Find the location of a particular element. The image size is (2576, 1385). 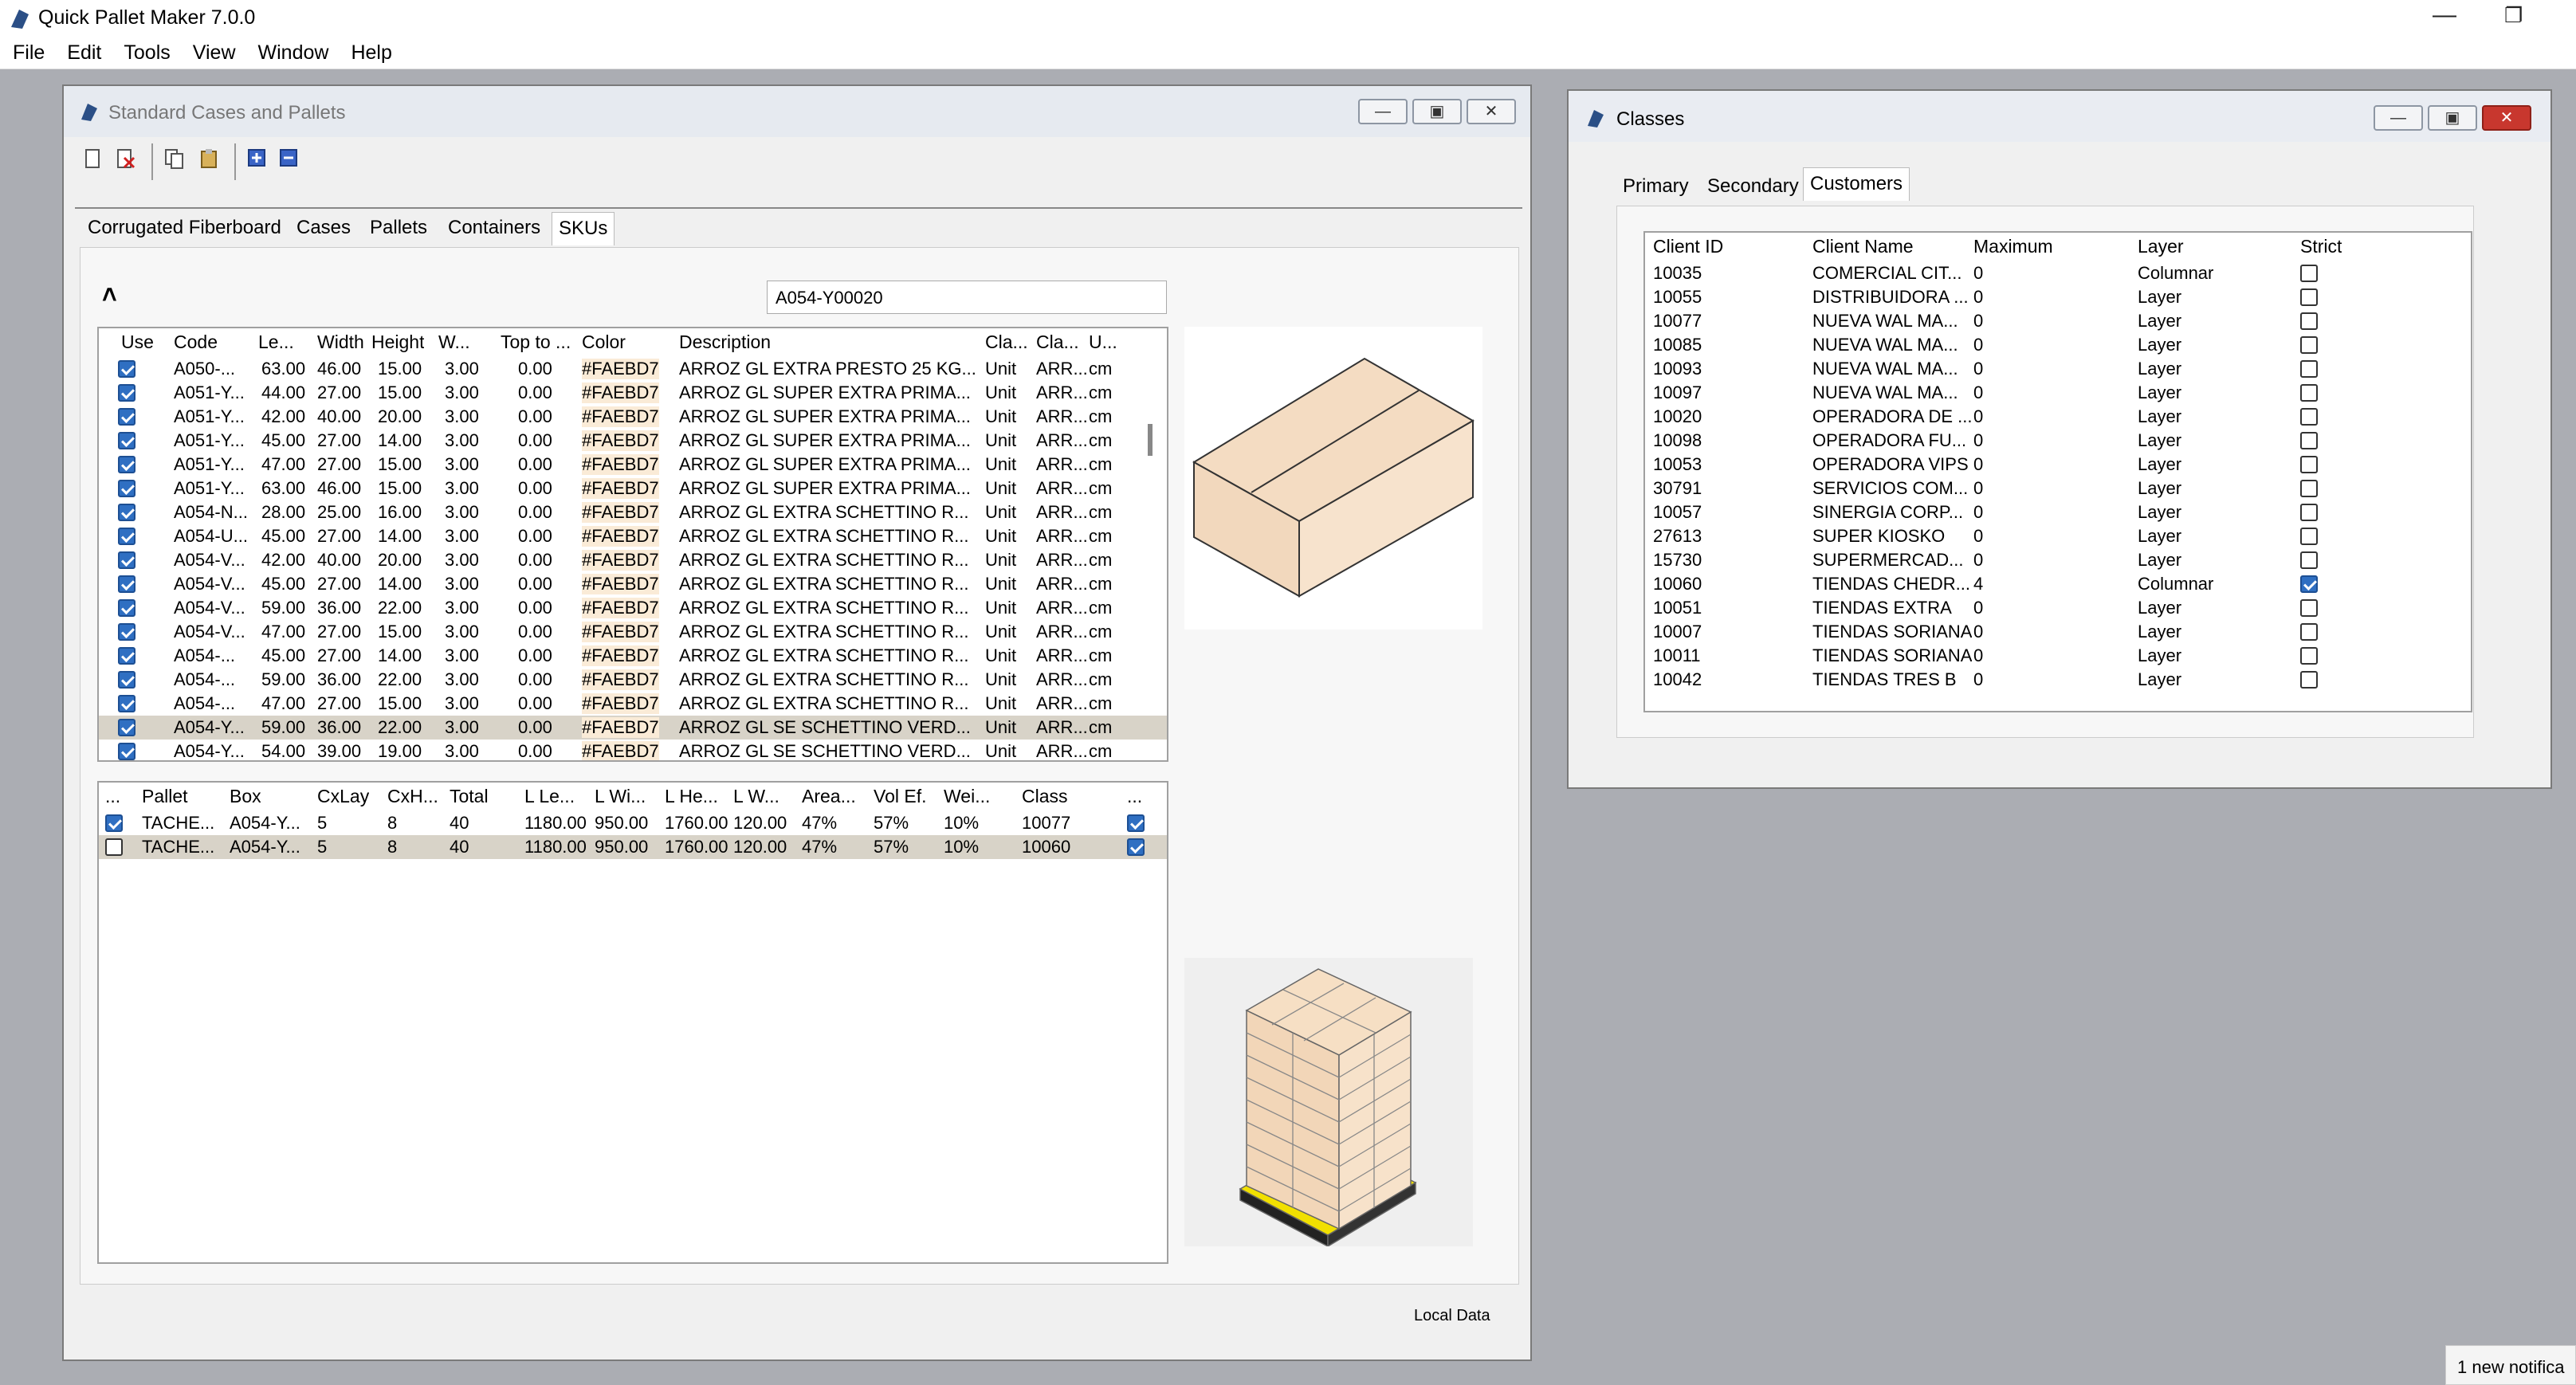

sku-header-8: Description is located at coordinates (725, 342).